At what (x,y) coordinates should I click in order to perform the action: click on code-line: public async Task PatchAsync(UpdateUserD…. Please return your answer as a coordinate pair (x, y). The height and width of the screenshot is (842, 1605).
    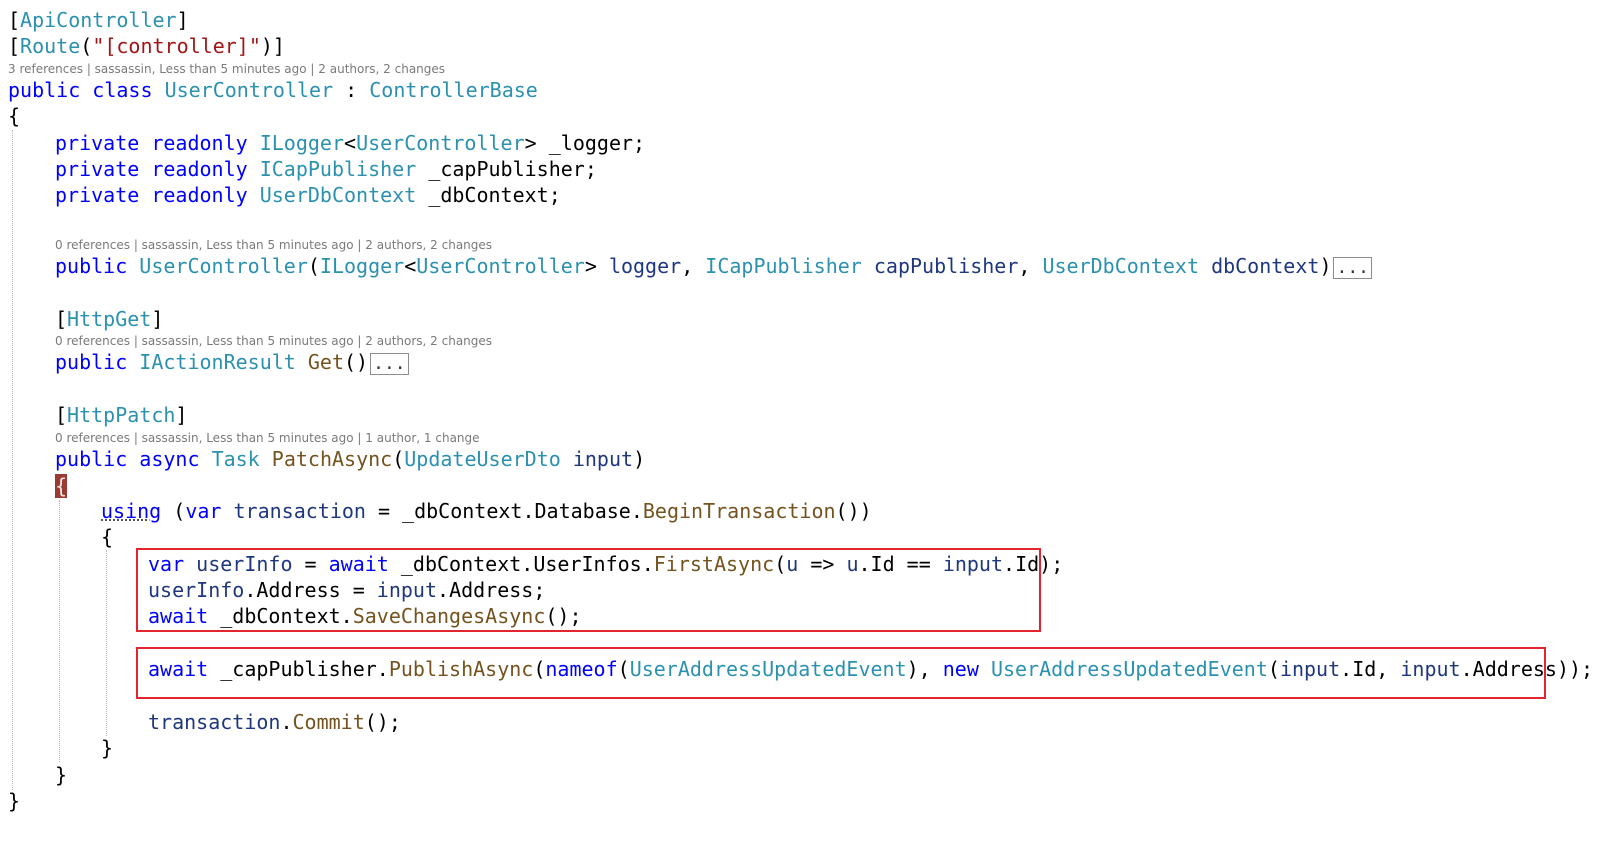
    Looking at the image, I should click on (350, 459).